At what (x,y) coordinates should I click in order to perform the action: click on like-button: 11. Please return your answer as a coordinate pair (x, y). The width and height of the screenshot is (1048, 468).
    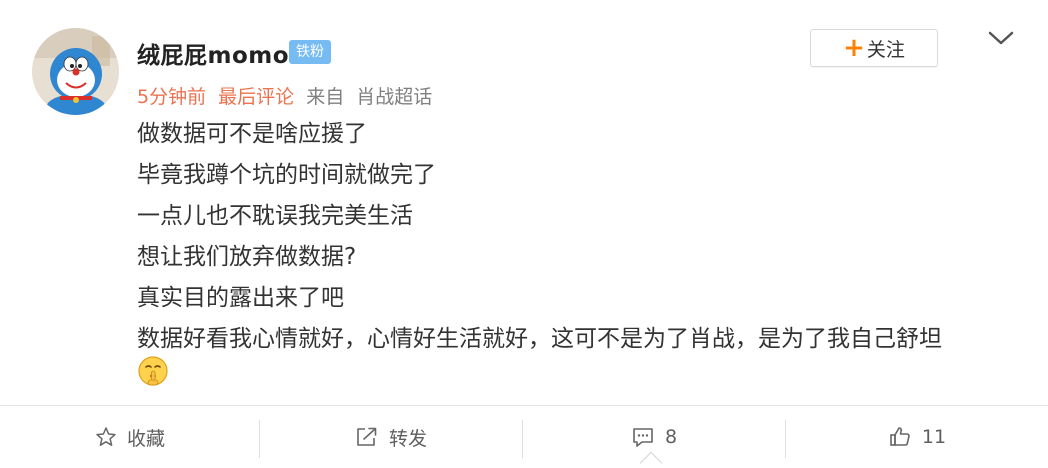
    Looking at the image, I should click on (917, 437).